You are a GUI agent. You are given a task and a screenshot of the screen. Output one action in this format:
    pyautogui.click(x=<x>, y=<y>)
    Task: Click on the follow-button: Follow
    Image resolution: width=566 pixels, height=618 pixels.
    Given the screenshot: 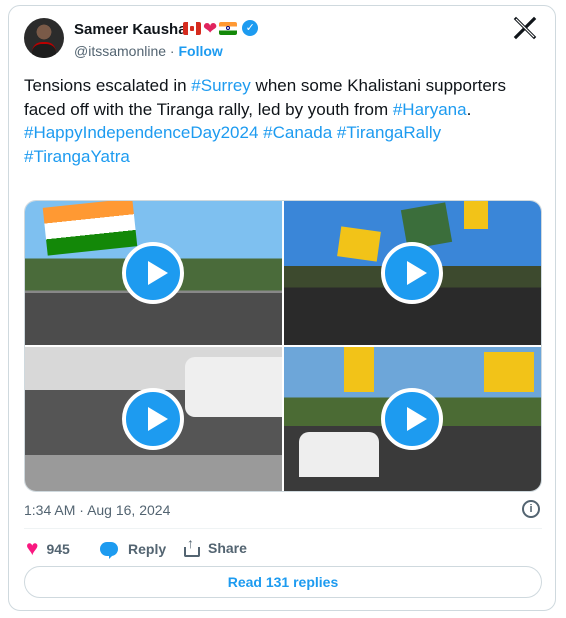 What is the action you would take?
    pyautogui.click(x=200, y=51)
    